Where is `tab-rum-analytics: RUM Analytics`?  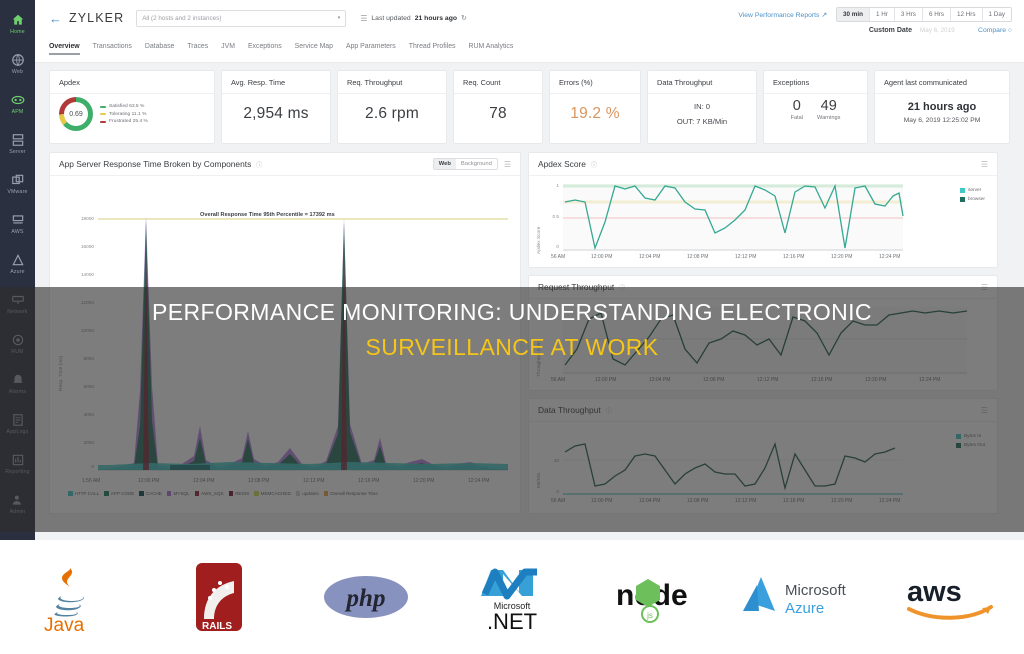 tab-rum-analytics: RUM Analytics is located at coordinates (491, 49).